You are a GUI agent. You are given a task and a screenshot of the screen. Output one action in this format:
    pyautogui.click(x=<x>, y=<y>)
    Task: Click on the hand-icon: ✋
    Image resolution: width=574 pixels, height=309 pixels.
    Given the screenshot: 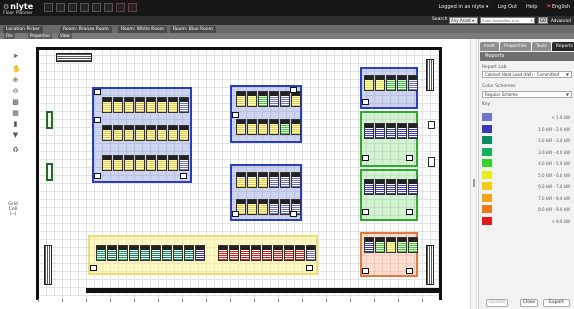 What is the action you would take?
    pyautogui.click(x=16, y=69)
    